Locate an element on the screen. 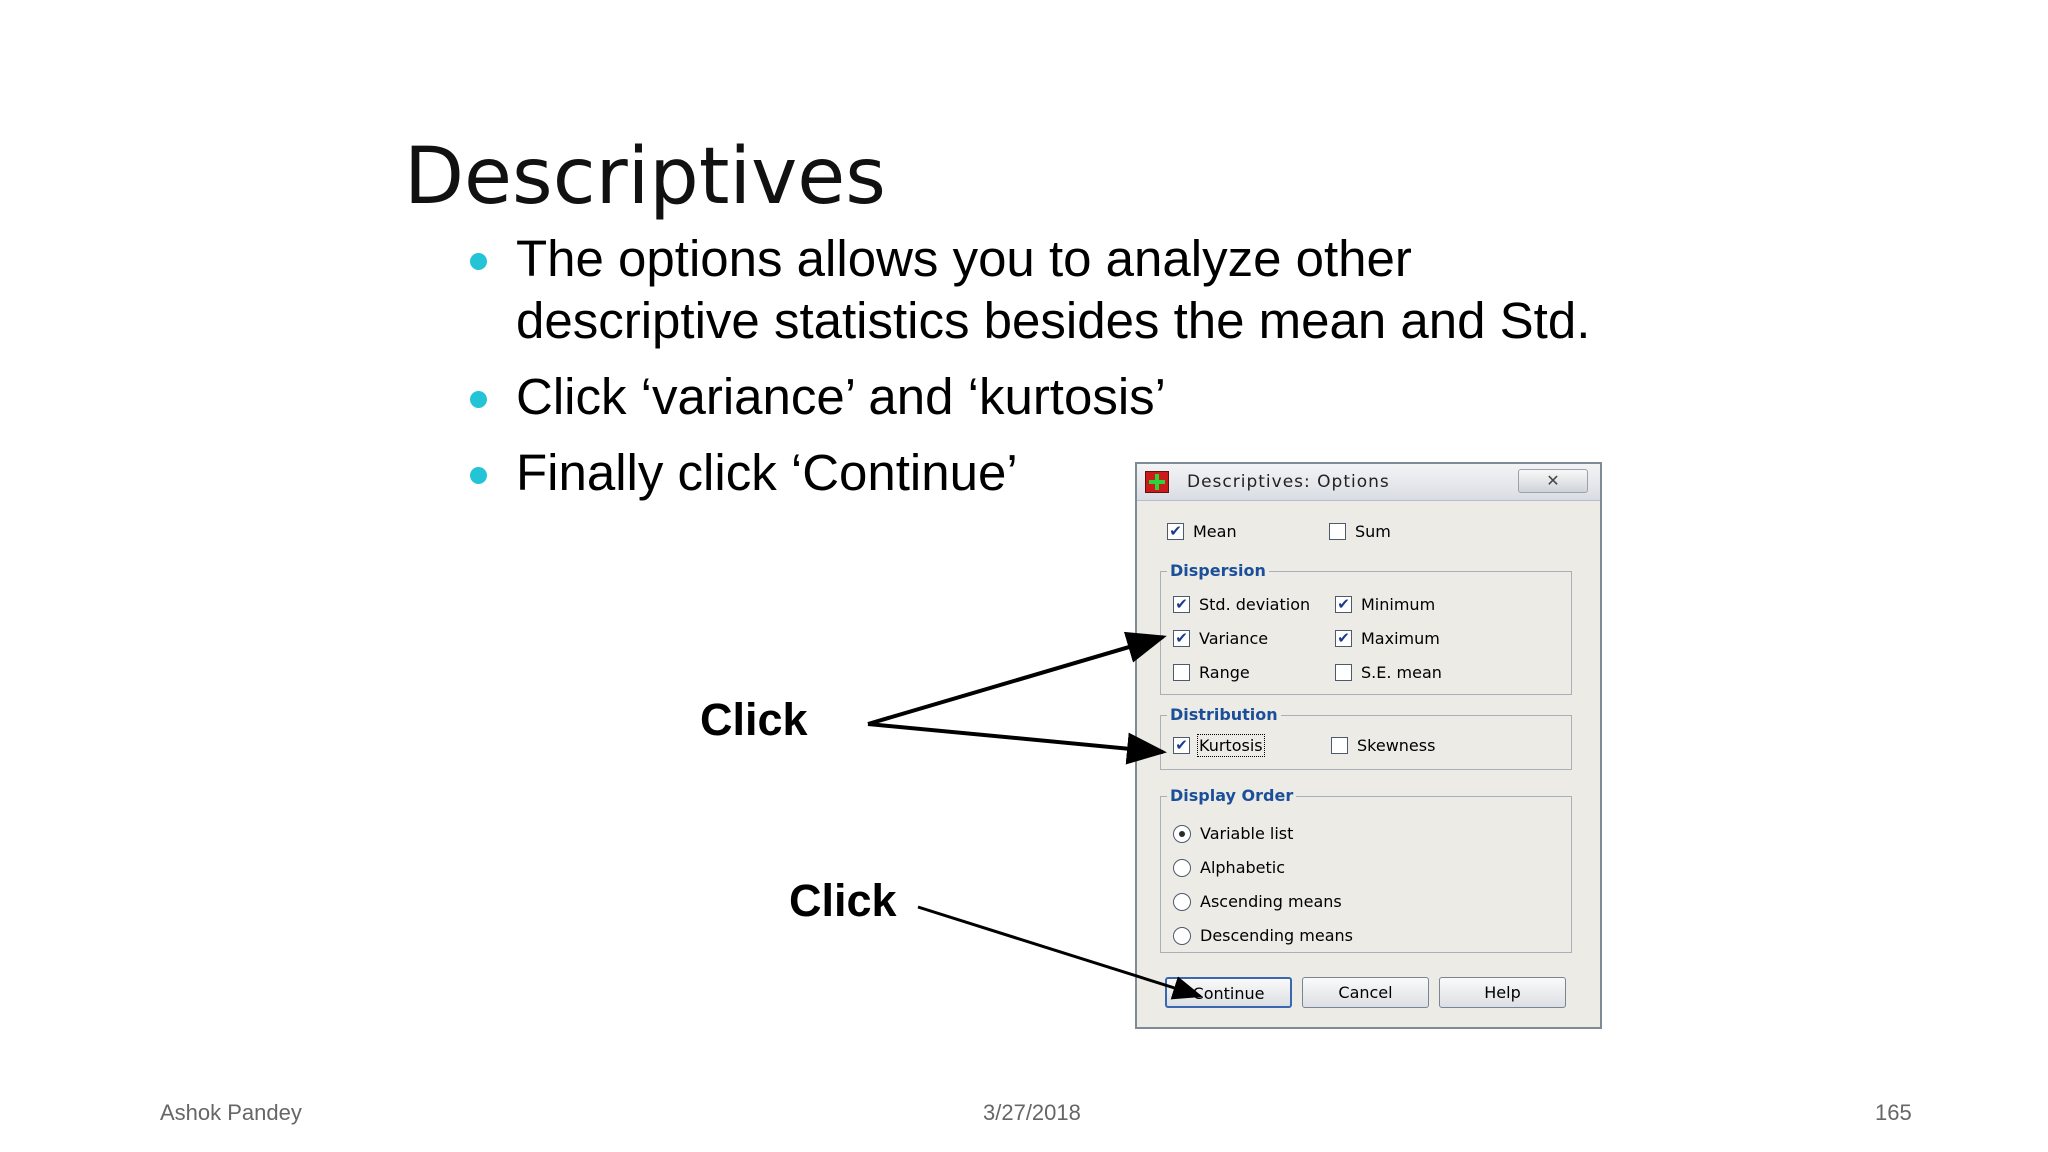  close-icon: ✕ is located at coordinates (1553, 481).